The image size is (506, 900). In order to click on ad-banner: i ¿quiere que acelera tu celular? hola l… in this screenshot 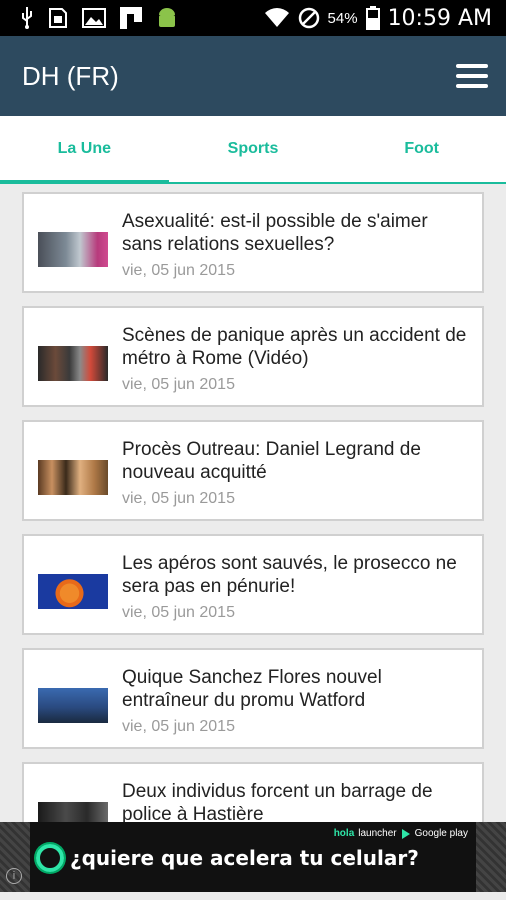, I will do `click(253, 857)`.